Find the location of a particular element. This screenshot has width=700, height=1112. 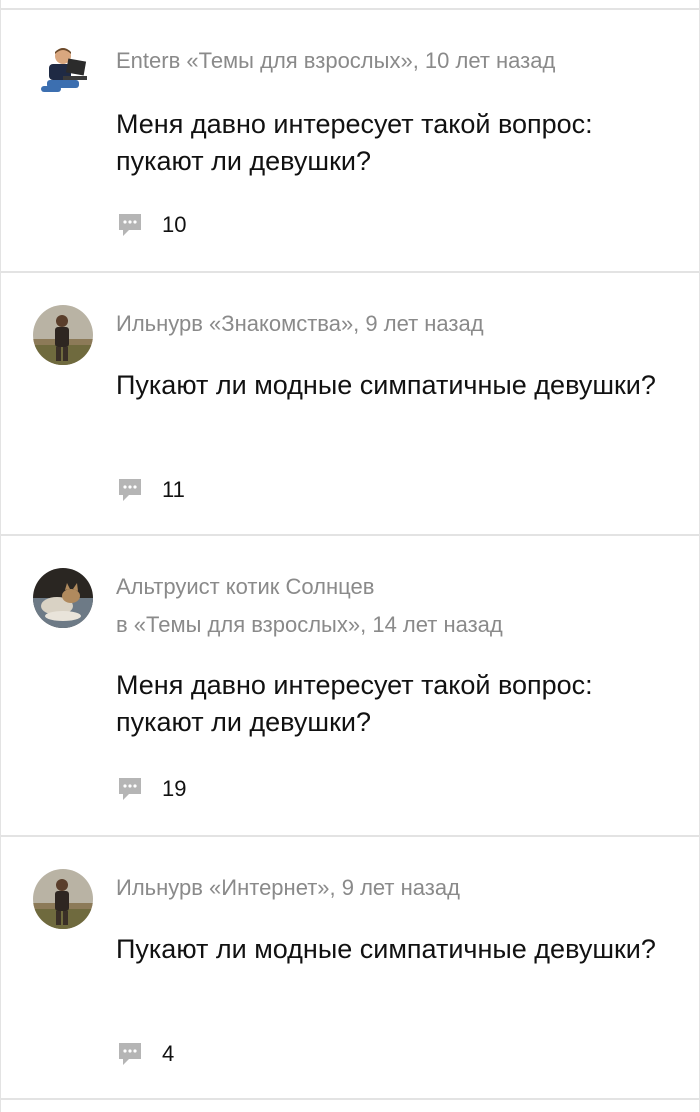

comments-link: 4 is located at coordinates (145, 1054).